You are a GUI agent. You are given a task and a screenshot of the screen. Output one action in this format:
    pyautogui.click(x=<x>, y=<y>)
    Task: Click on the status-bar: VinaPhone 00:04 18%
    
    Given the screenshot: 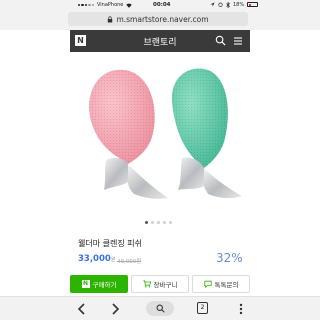 What is the action you would take?
    pyautogui.click(x=160, y=4)
    